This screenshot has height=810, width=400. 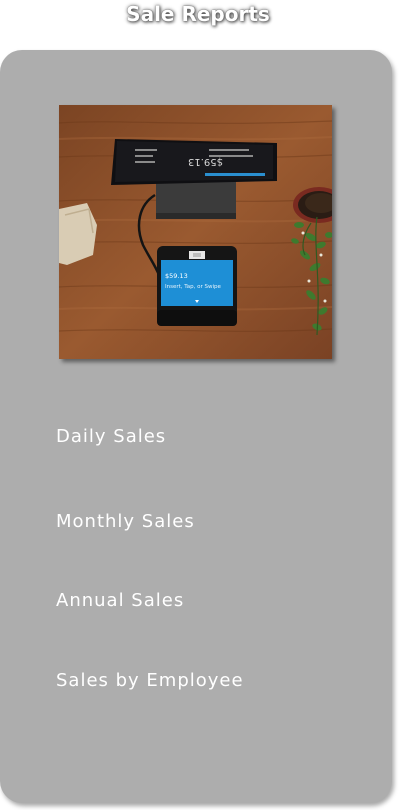 What do you see at coordinates (198, 14) in the screenshot?
I see `page-title: Sale Reports` at bounding box center [198, 14].